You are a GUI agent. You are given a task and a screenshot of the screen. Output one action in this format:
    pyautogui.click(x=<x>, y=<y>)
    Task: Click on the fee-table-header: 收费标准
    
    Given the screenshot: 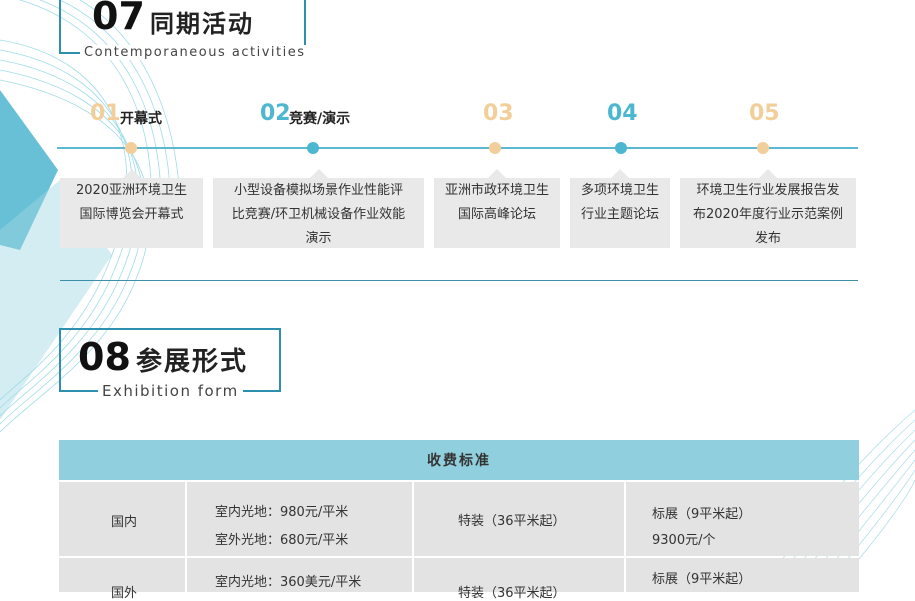 What is the action you would take?
    pyautogui.click(x=459, y=460)
    